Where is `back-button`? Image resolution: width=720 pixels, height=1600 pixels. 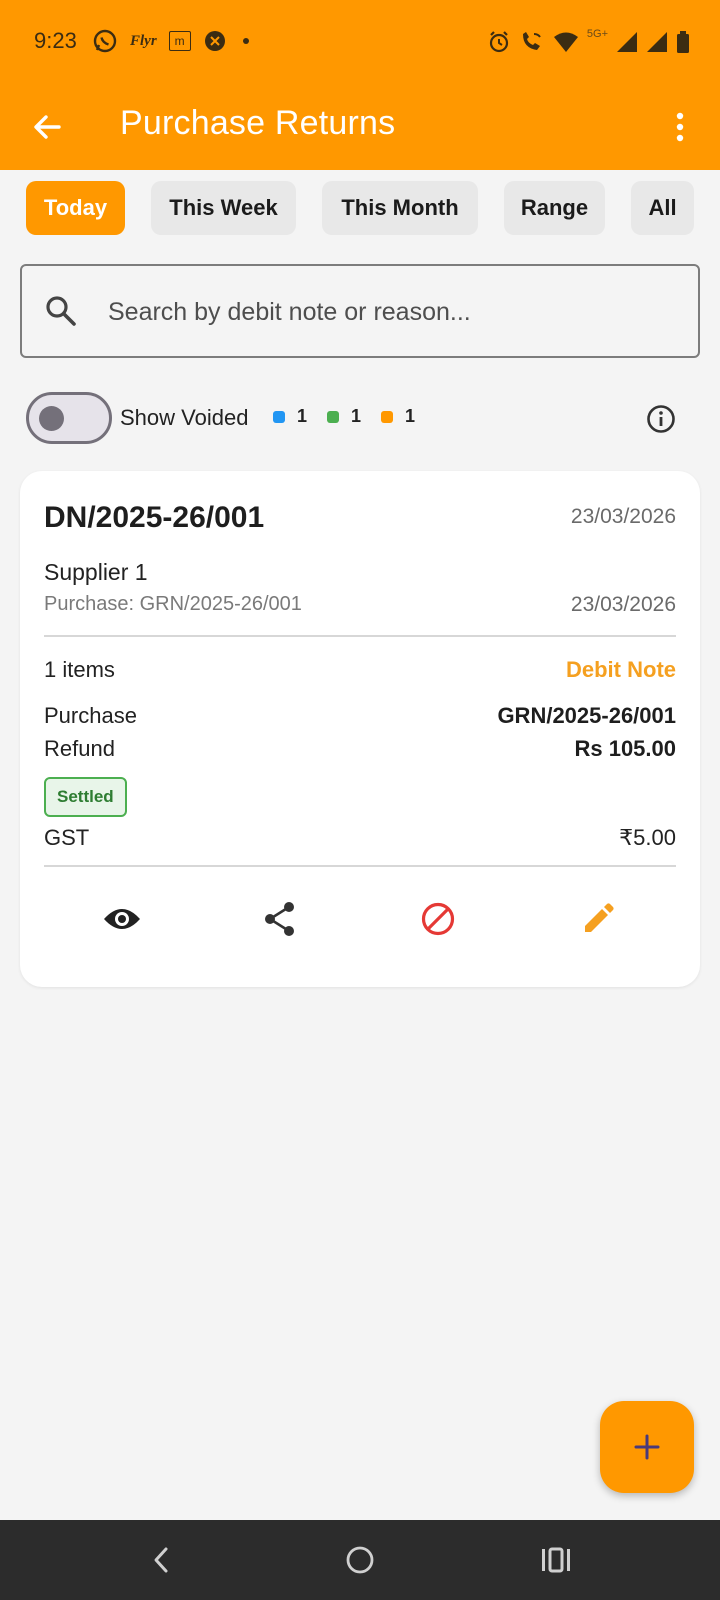 back-button is located at coordinates (47, 127).